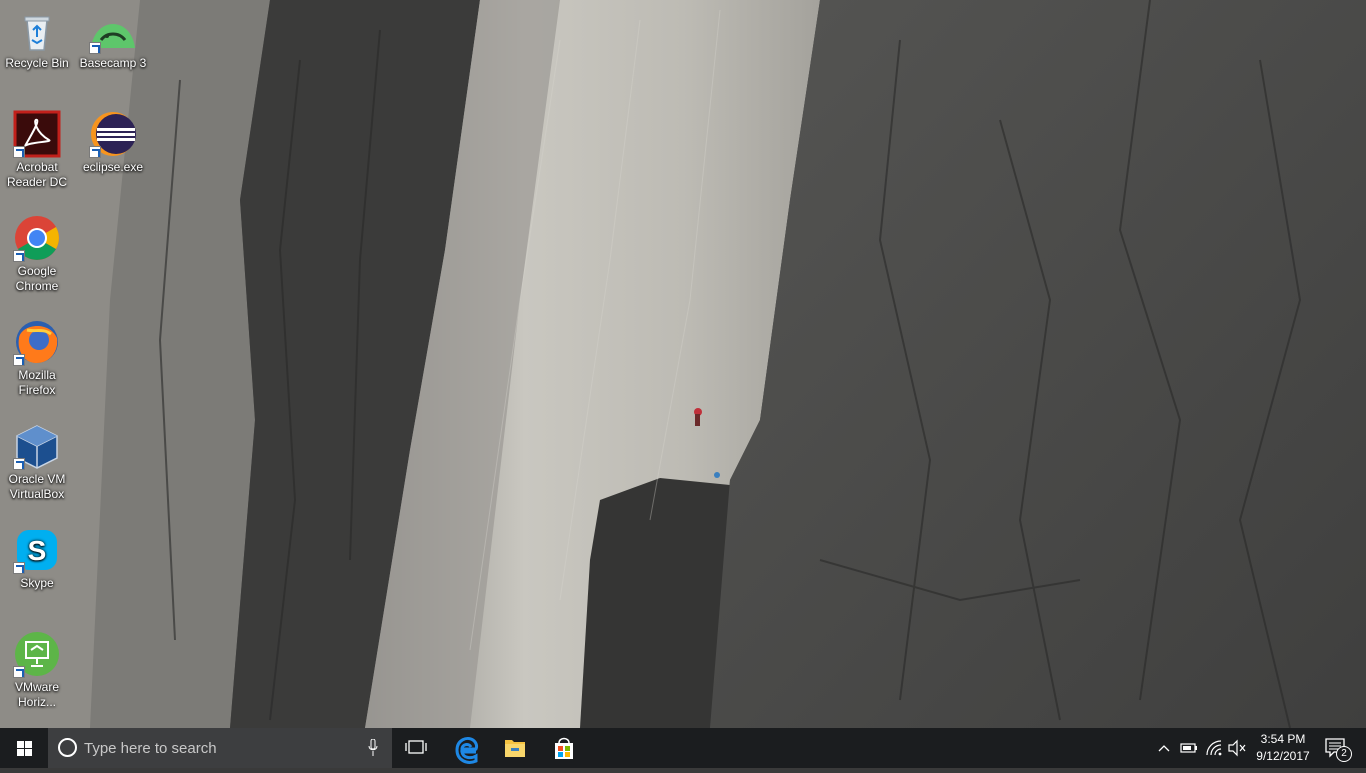 This screenshot has width=1366, height=773. I want to click on desktop-icon-label: Acrobat Reader DC, so click(37, 174).